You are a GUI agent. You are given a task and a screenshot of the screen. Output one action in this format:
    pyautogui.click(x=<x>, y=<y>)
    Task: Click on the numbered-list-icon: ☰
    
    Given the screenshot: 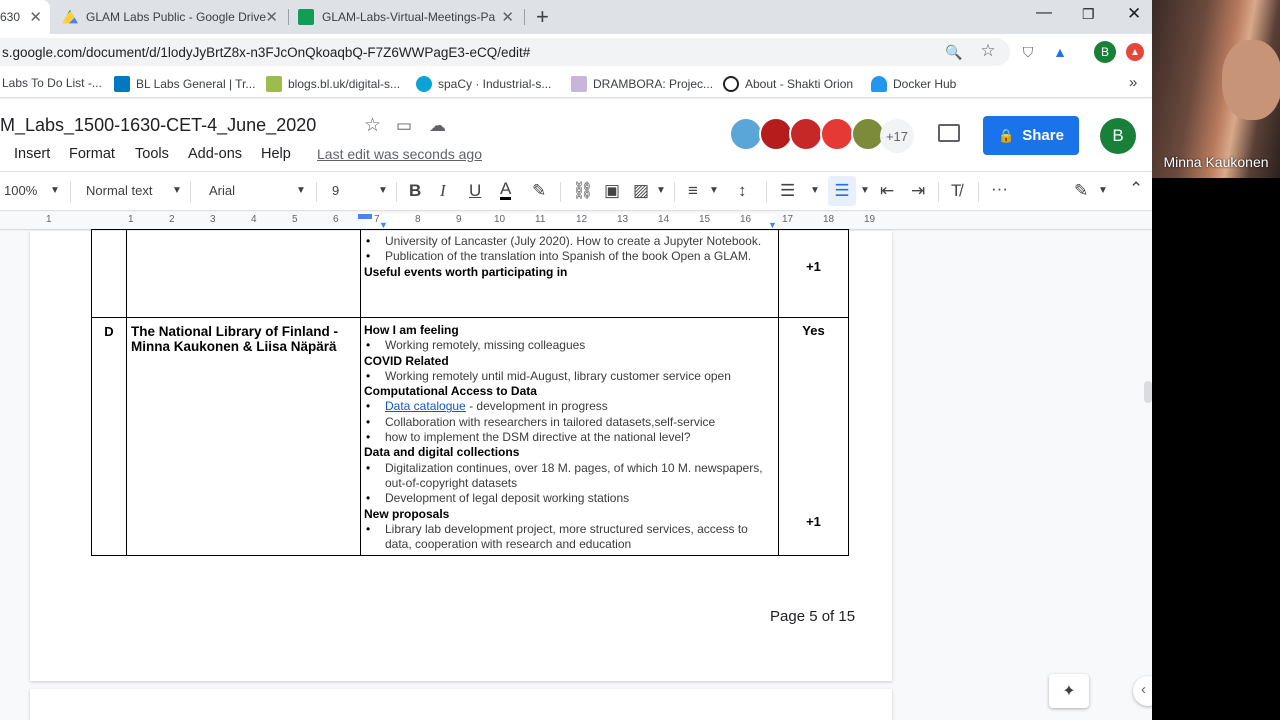 What is the action you would take?
    pyautogui.click(x=787, y=191)
    